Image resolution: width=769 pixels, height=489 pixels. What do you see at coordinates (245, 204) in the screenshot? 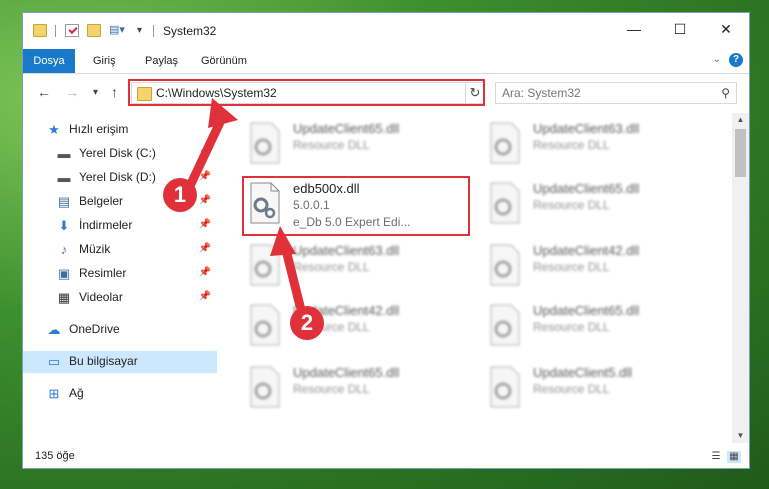
I see `annotation-arrows` at bounding box center [245, 204].